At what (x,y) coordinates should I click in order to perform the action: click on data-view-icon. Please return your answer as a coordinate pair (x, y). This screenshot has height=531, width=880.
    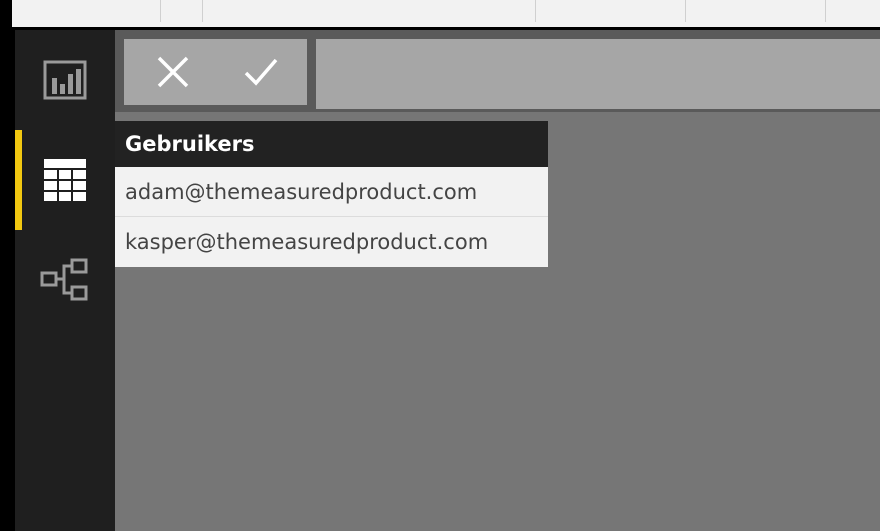
    Looking at the image, I should click on (65, 180).